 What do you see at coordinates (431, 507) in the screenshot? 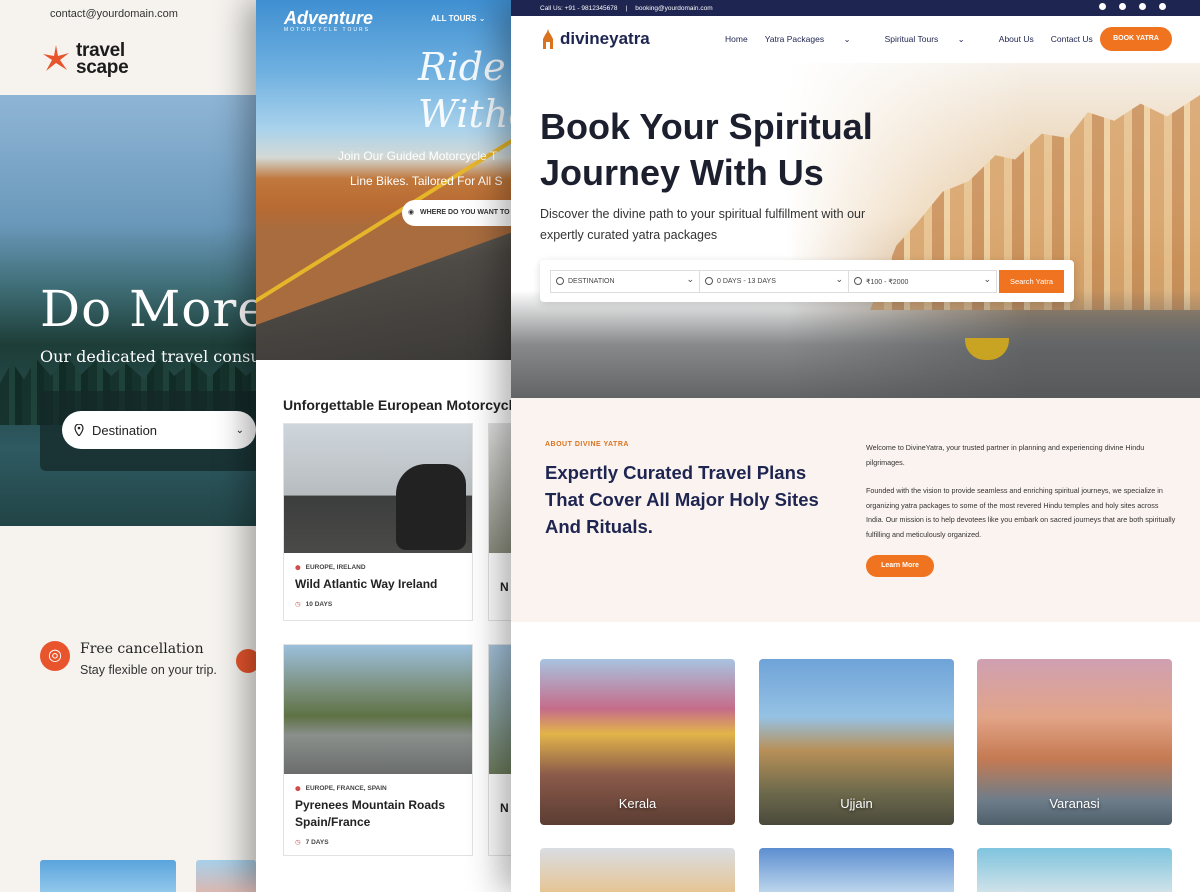
I see `motorcycle-rider` at bounding box center [431, 507].